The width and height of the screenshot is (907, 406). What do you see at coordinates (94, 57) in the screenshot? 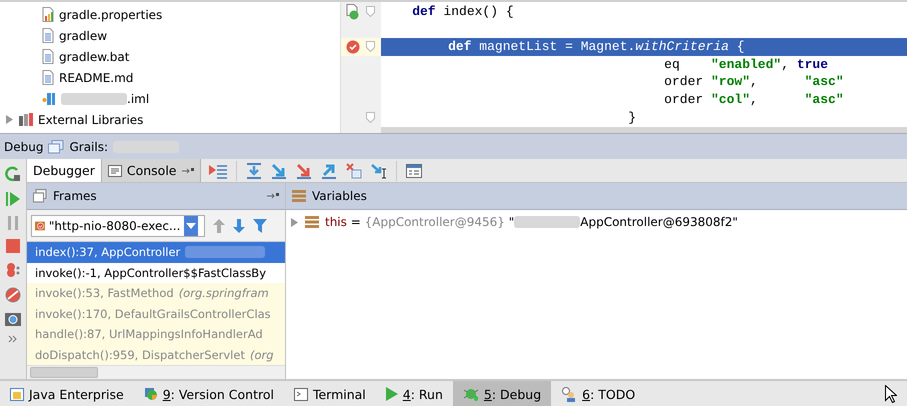
I see `tree-item: gradlew.bat` at bounding box center [94, 57].